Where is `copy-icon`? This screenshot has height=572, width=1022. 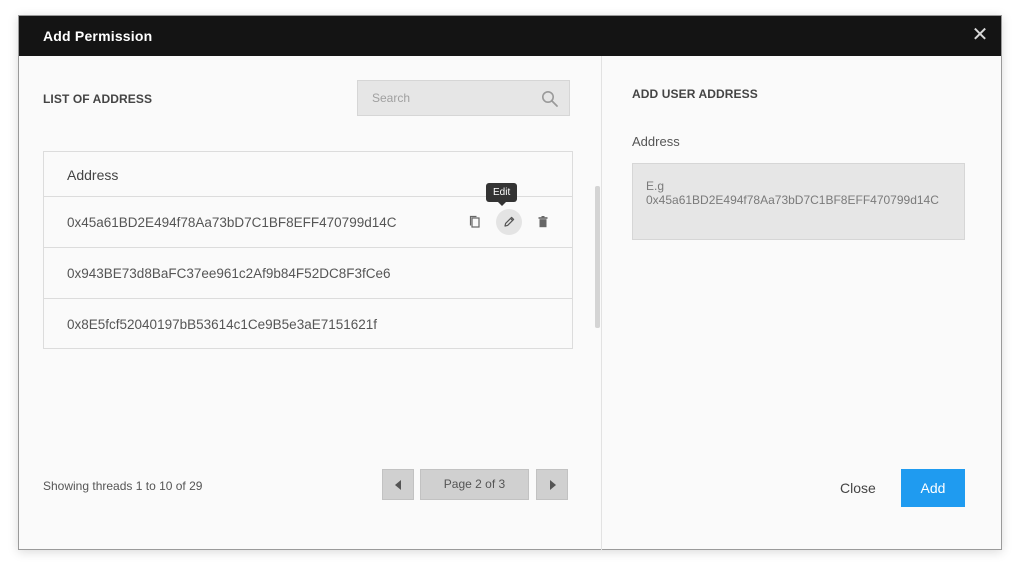
copy-icon is located at coordinates (475, 222).